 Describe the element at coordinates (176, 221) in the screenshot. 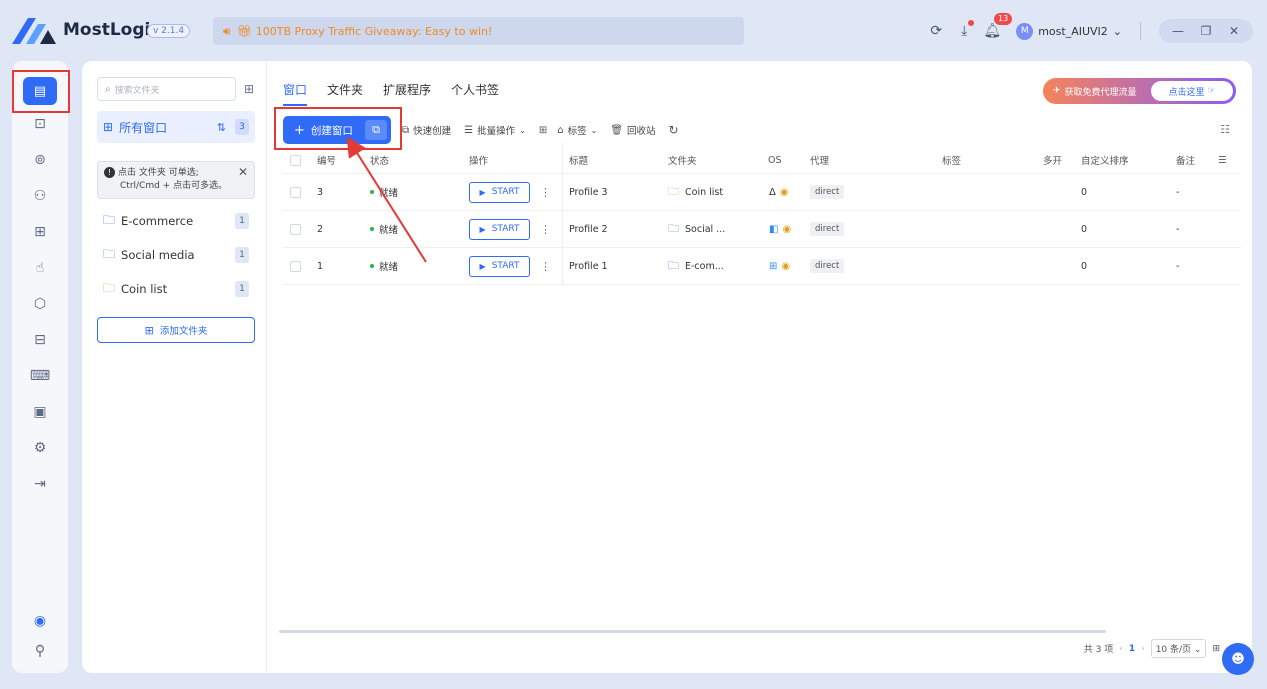

I see `folder-item-ecommerce: 🗀 E-commerce 1` at that location.